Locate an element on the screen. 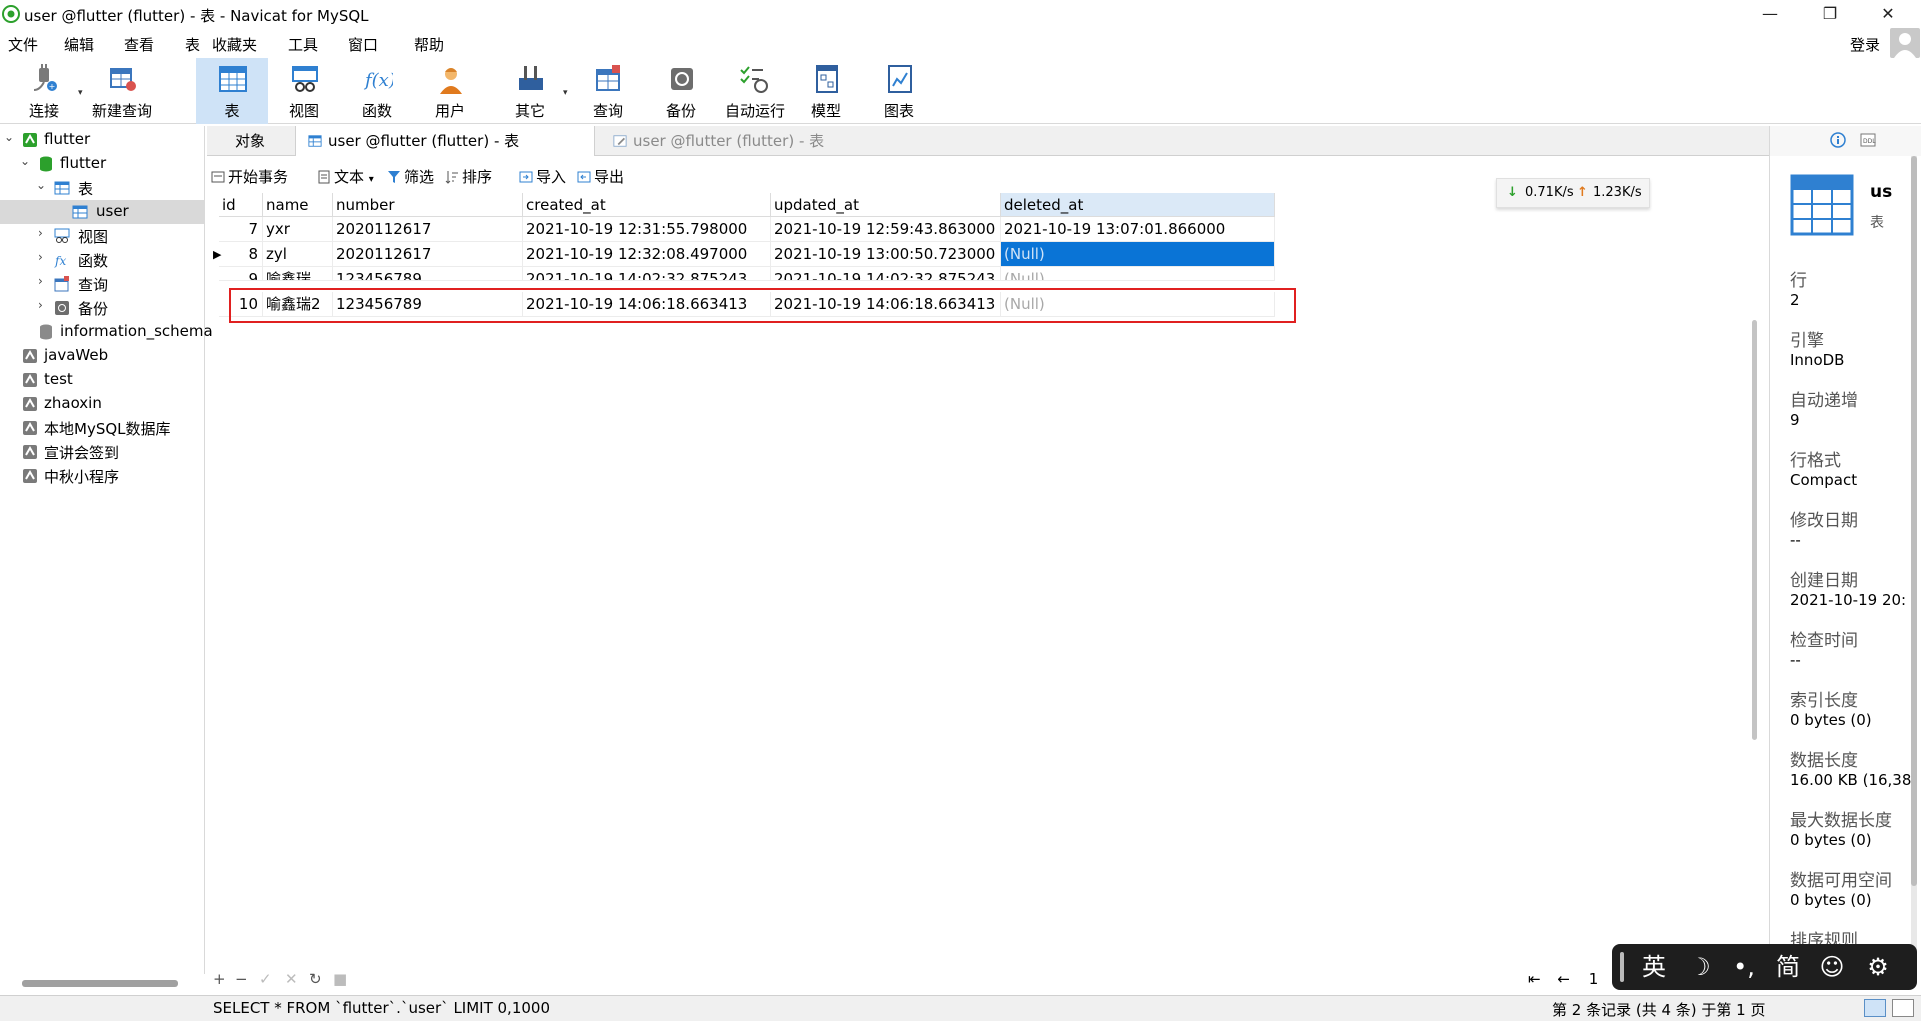 Image resolution: width=1921 pixels, height=1021 pixels. table-cell-selected: (Null) is located at coordinates (1138, 254).